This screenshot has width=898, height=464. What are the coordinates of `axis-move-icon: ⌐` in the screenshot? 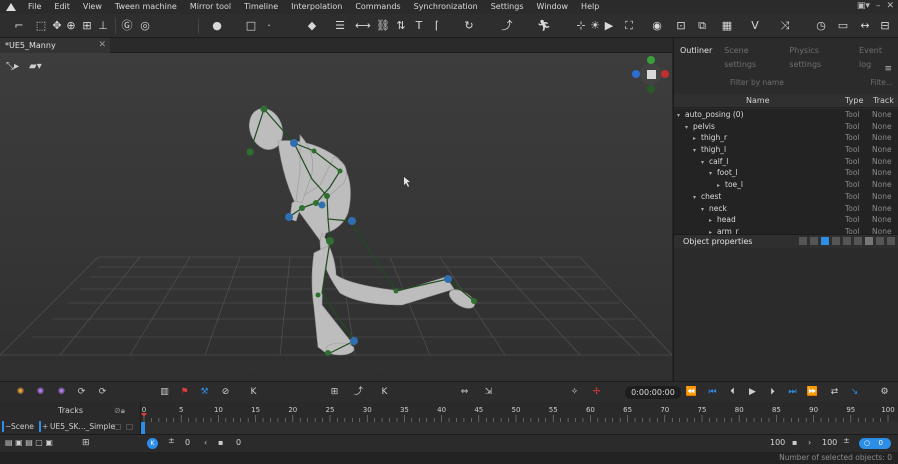 It's located at (19, 26).